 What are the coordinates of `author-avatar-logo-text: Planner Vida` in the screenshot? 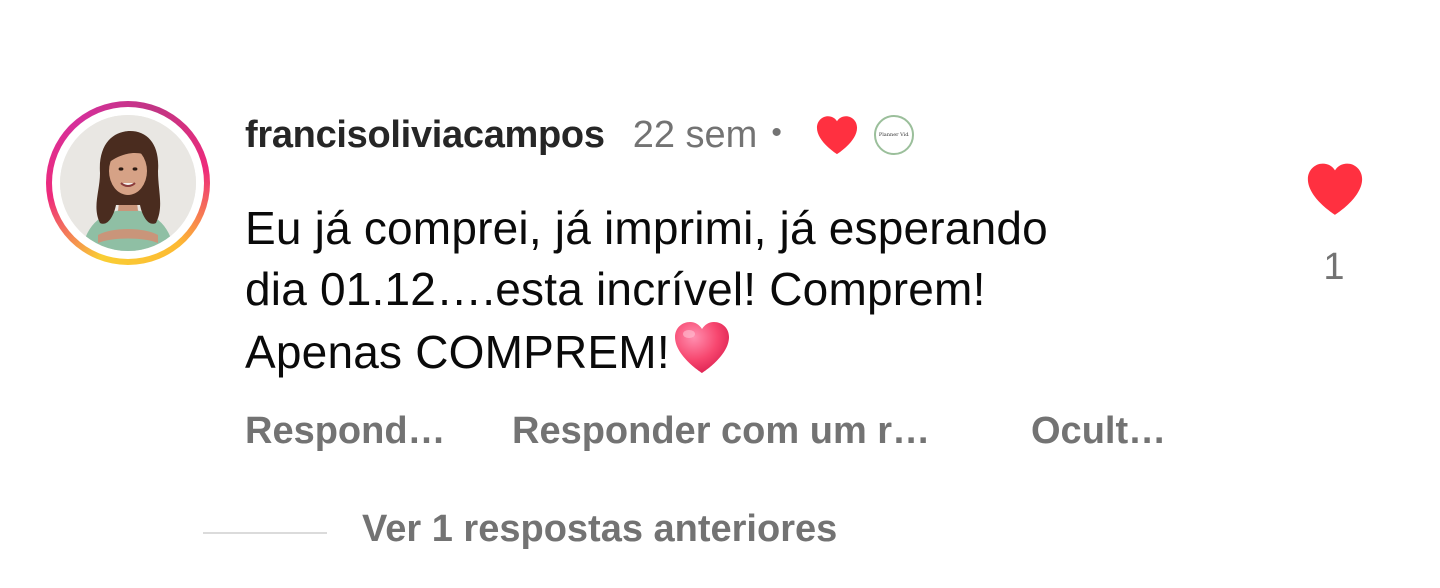 It's located at (893, 135).